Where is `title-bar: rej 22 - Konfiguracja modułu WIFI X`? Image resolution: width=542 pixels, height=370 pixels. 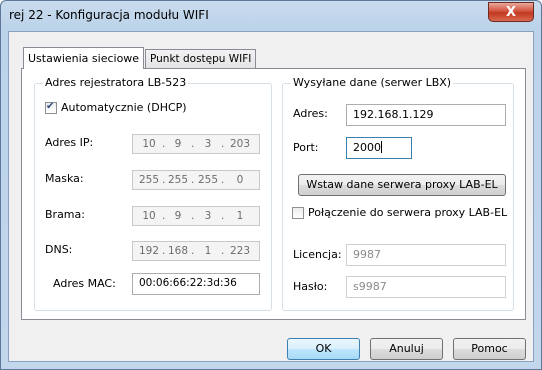 title-bar: rej 22 - Konfiguracja modułu WIFI X is located at coordinates (271, 16).